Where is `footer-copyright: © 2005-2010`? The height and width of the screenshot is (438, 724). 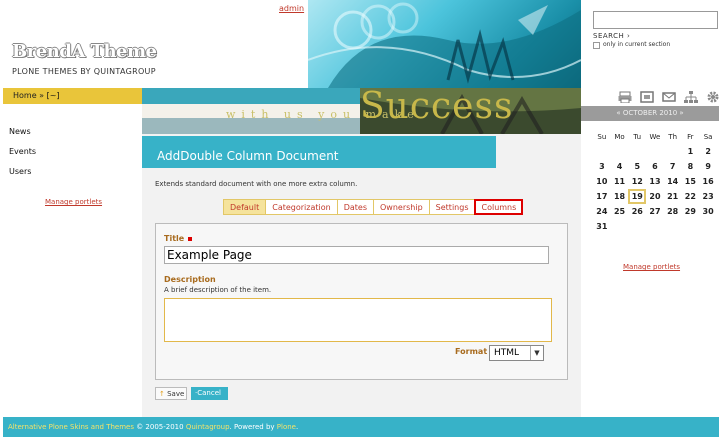
footer-copyright: © 2005-2010 is located at coordinates (159, 427).